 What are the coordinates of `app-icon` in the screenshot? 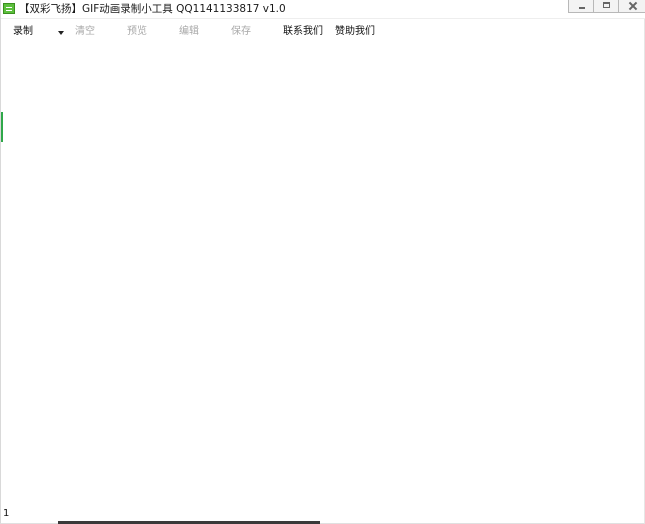 It's located at (9, 8).